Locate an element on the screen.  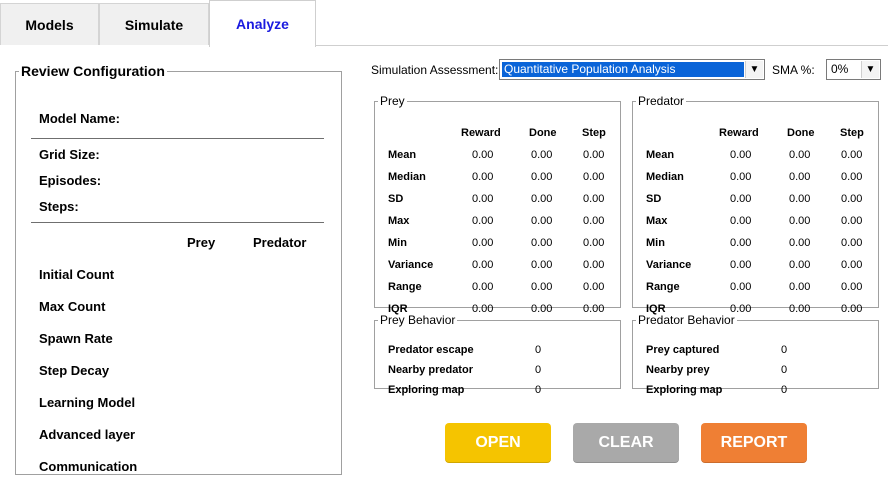
divider is located at coordinates (177, 222).